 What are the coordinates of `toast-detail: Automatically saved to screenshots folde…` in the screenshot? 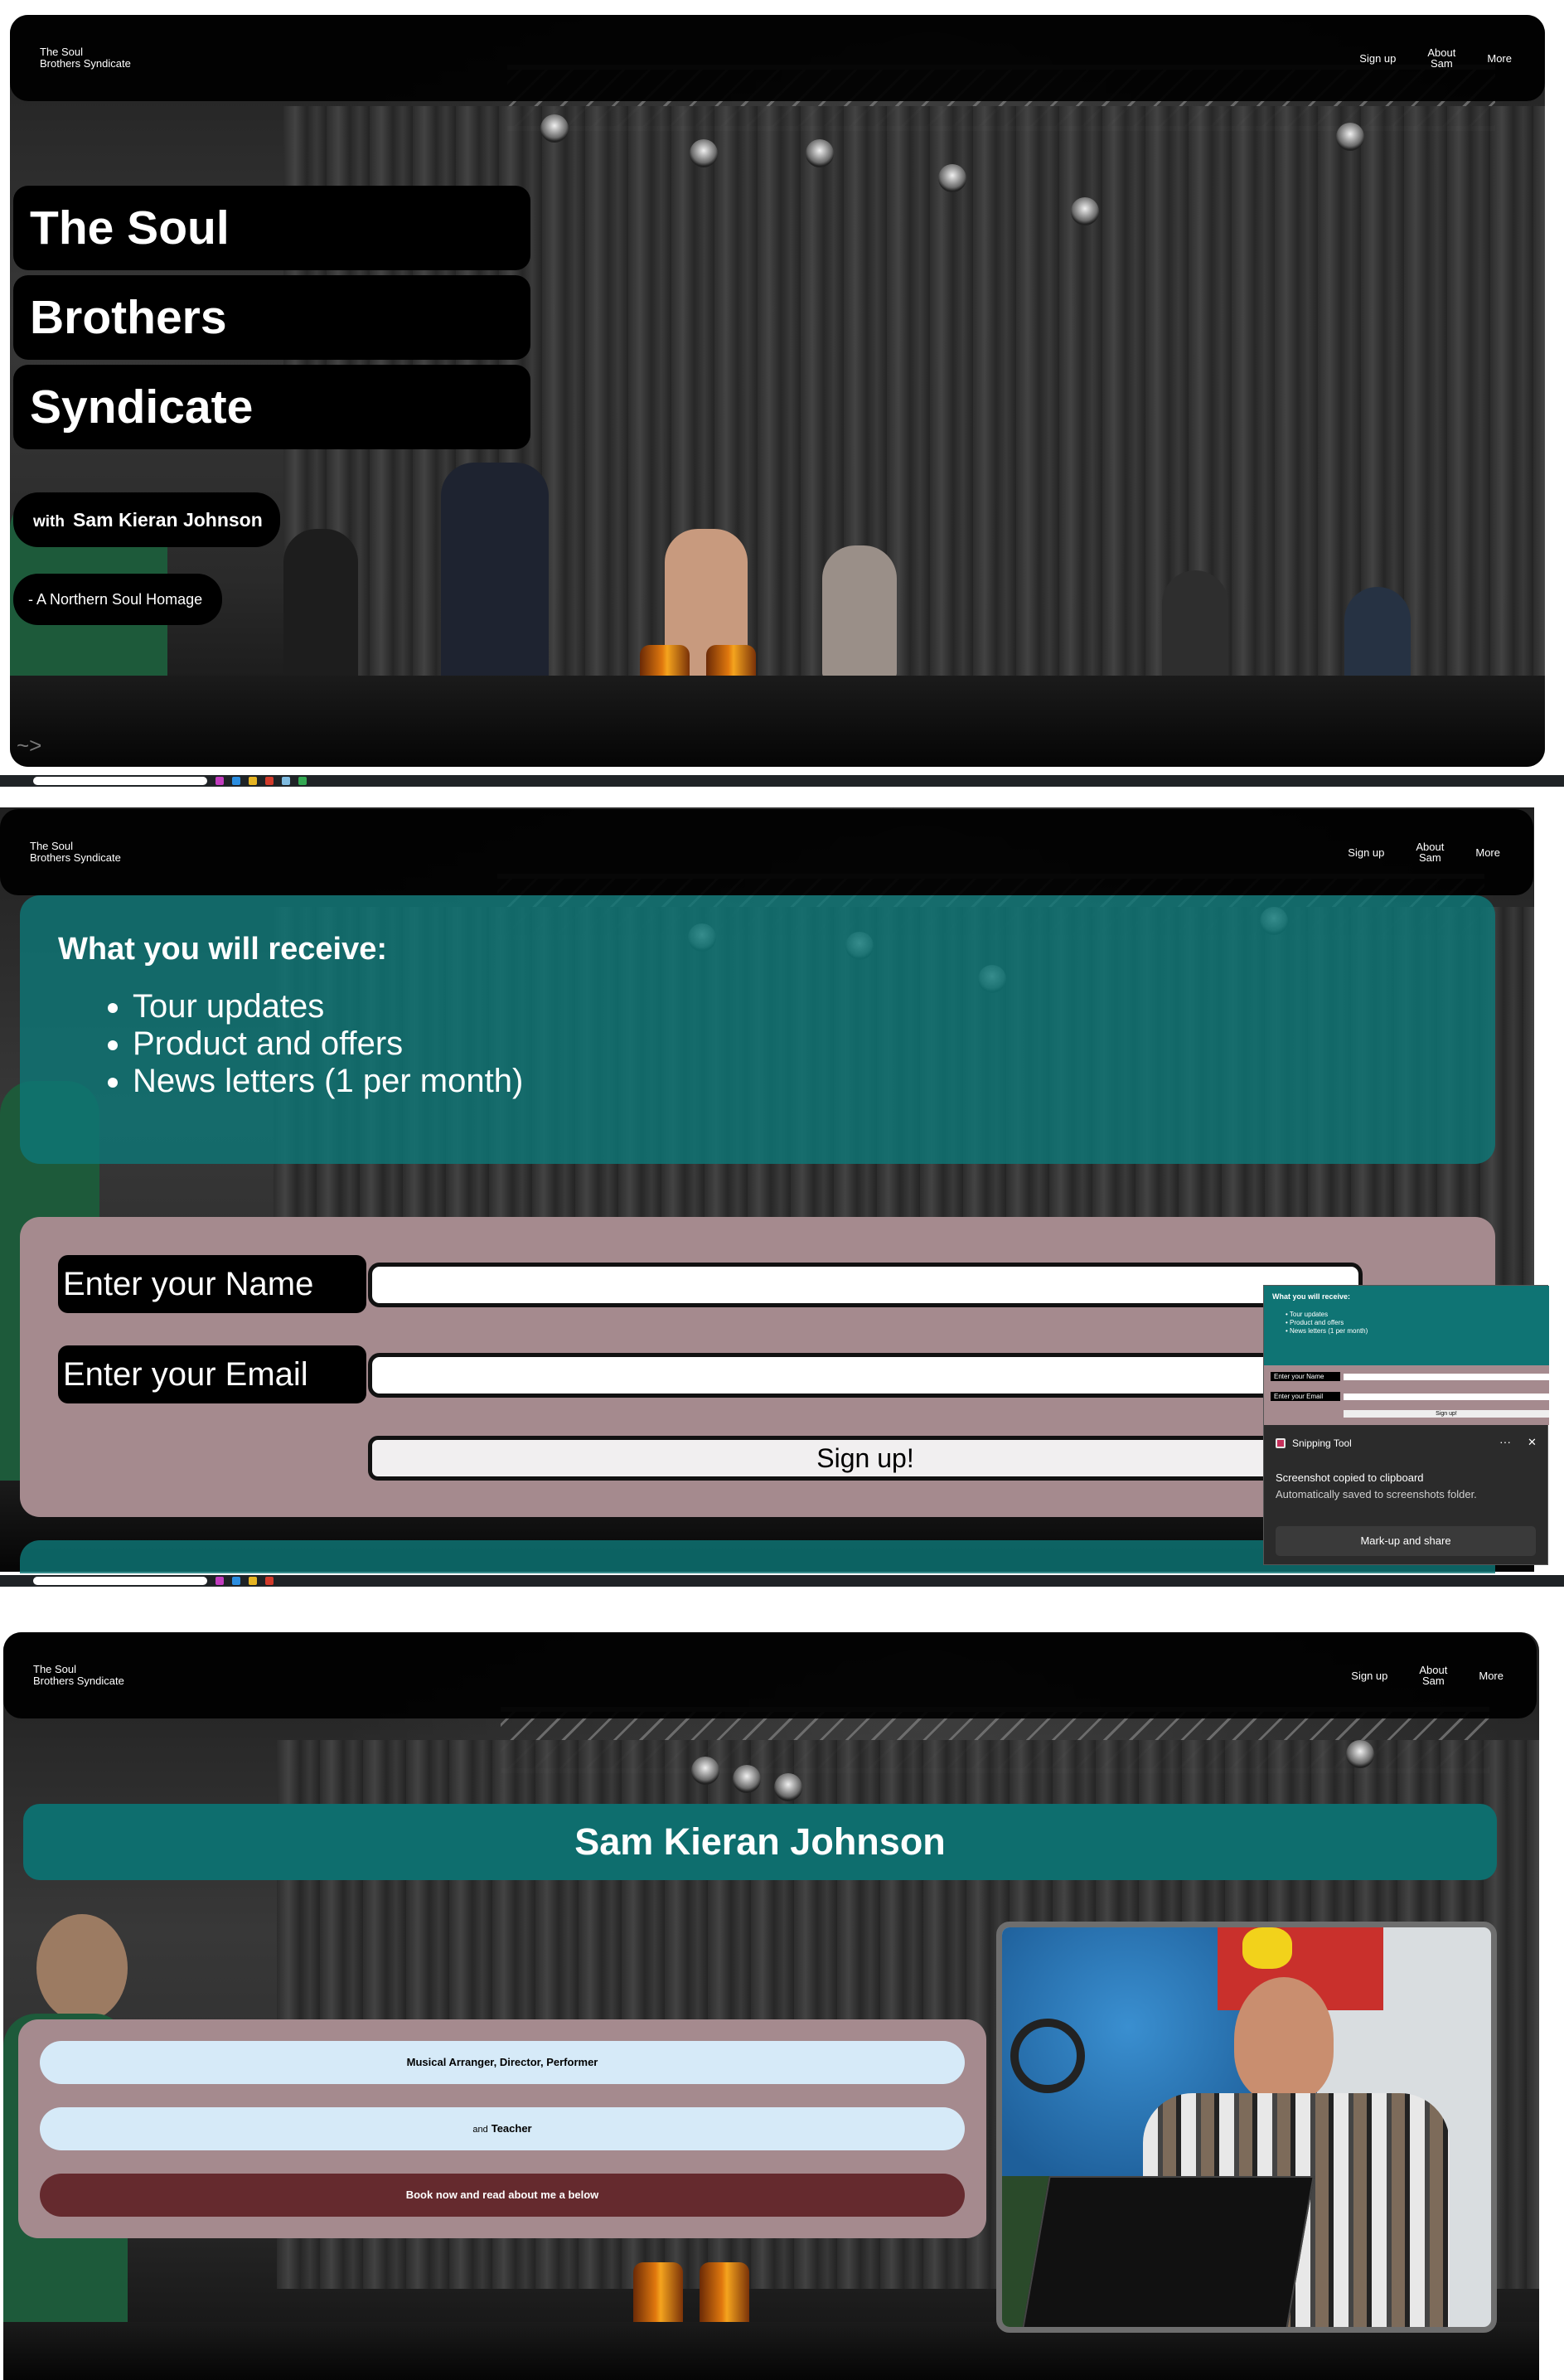 It's located at (1376, 1494).